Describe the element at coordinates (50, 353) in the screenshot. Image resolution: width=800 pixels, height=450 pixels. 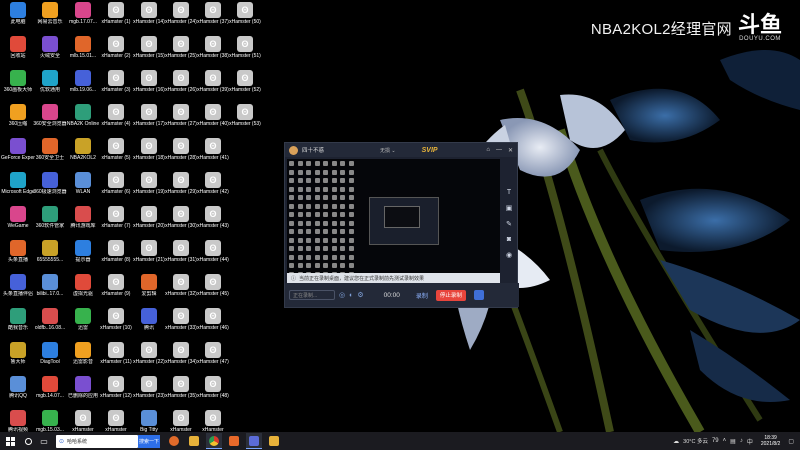
I see `desktop-icon: DiagTool` at that location.